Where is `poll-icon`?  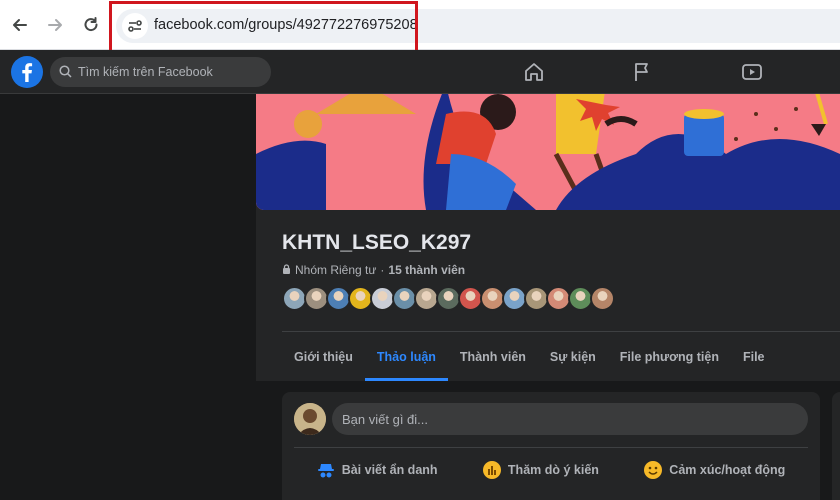
poll-icon is located at coordinates (491, 470).